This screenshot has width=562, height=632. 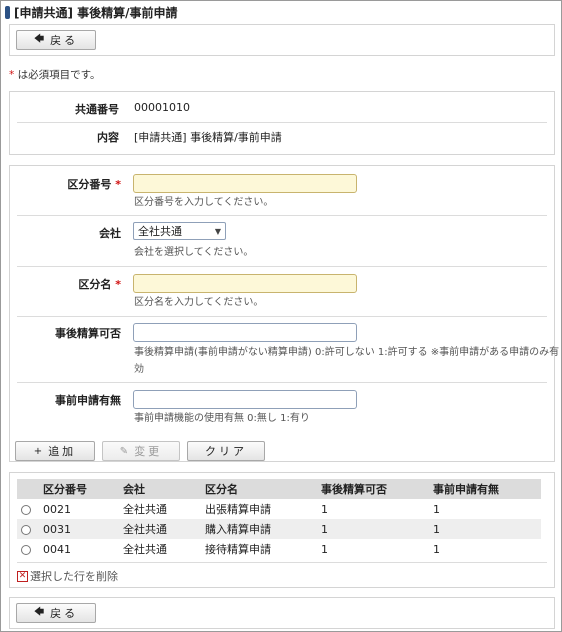 What do you see at coordinates (160, 489) in the screenshot?
I see `column-header: 会社` at bounding box center [160, 489].